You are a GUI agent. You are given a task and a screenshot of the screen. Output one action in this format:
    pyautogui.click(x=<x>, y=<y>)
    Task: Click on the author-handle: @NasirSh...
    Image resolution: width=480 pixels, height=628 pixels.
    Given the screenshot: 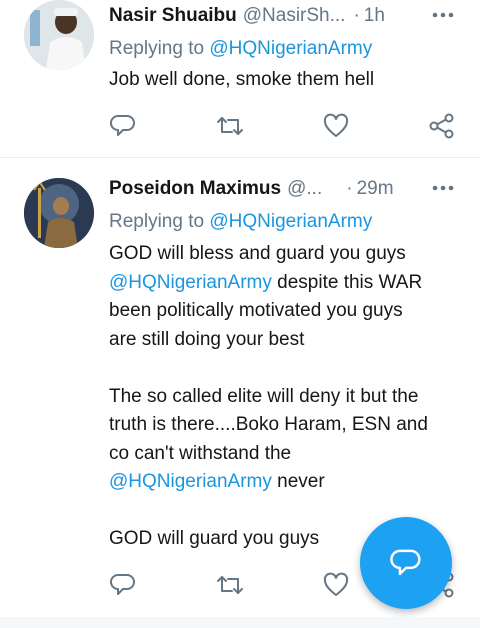 What is the action you would take?
    pyautogui.click(x=294, y=16)
    